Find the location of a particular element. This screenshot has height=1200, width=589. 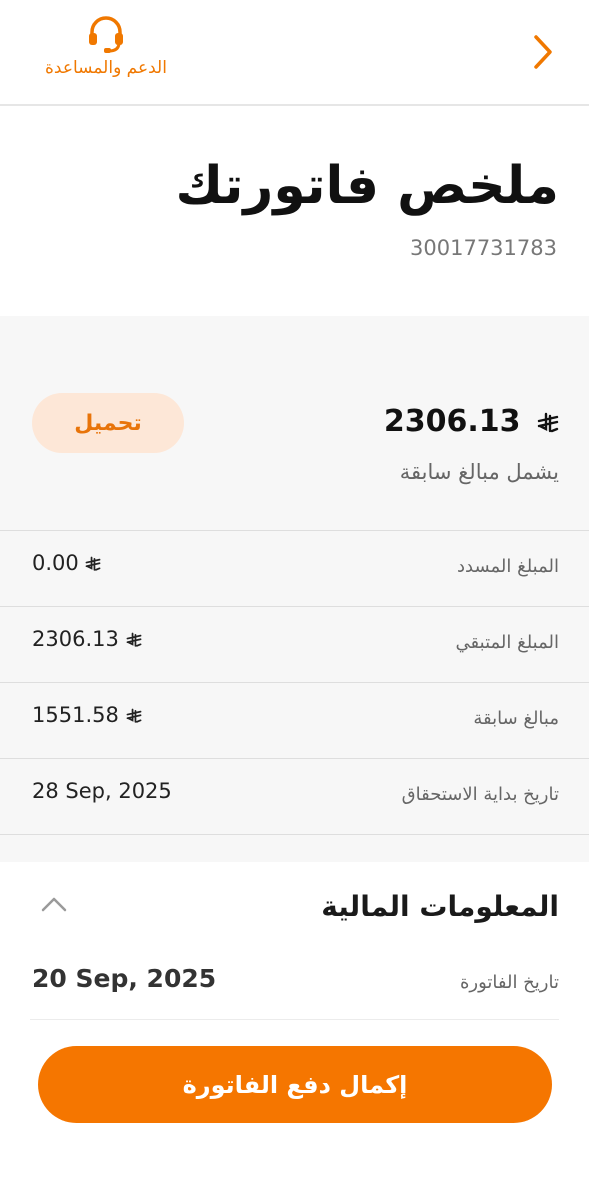

chevron-right-icon is located at coordinates (543, 52).